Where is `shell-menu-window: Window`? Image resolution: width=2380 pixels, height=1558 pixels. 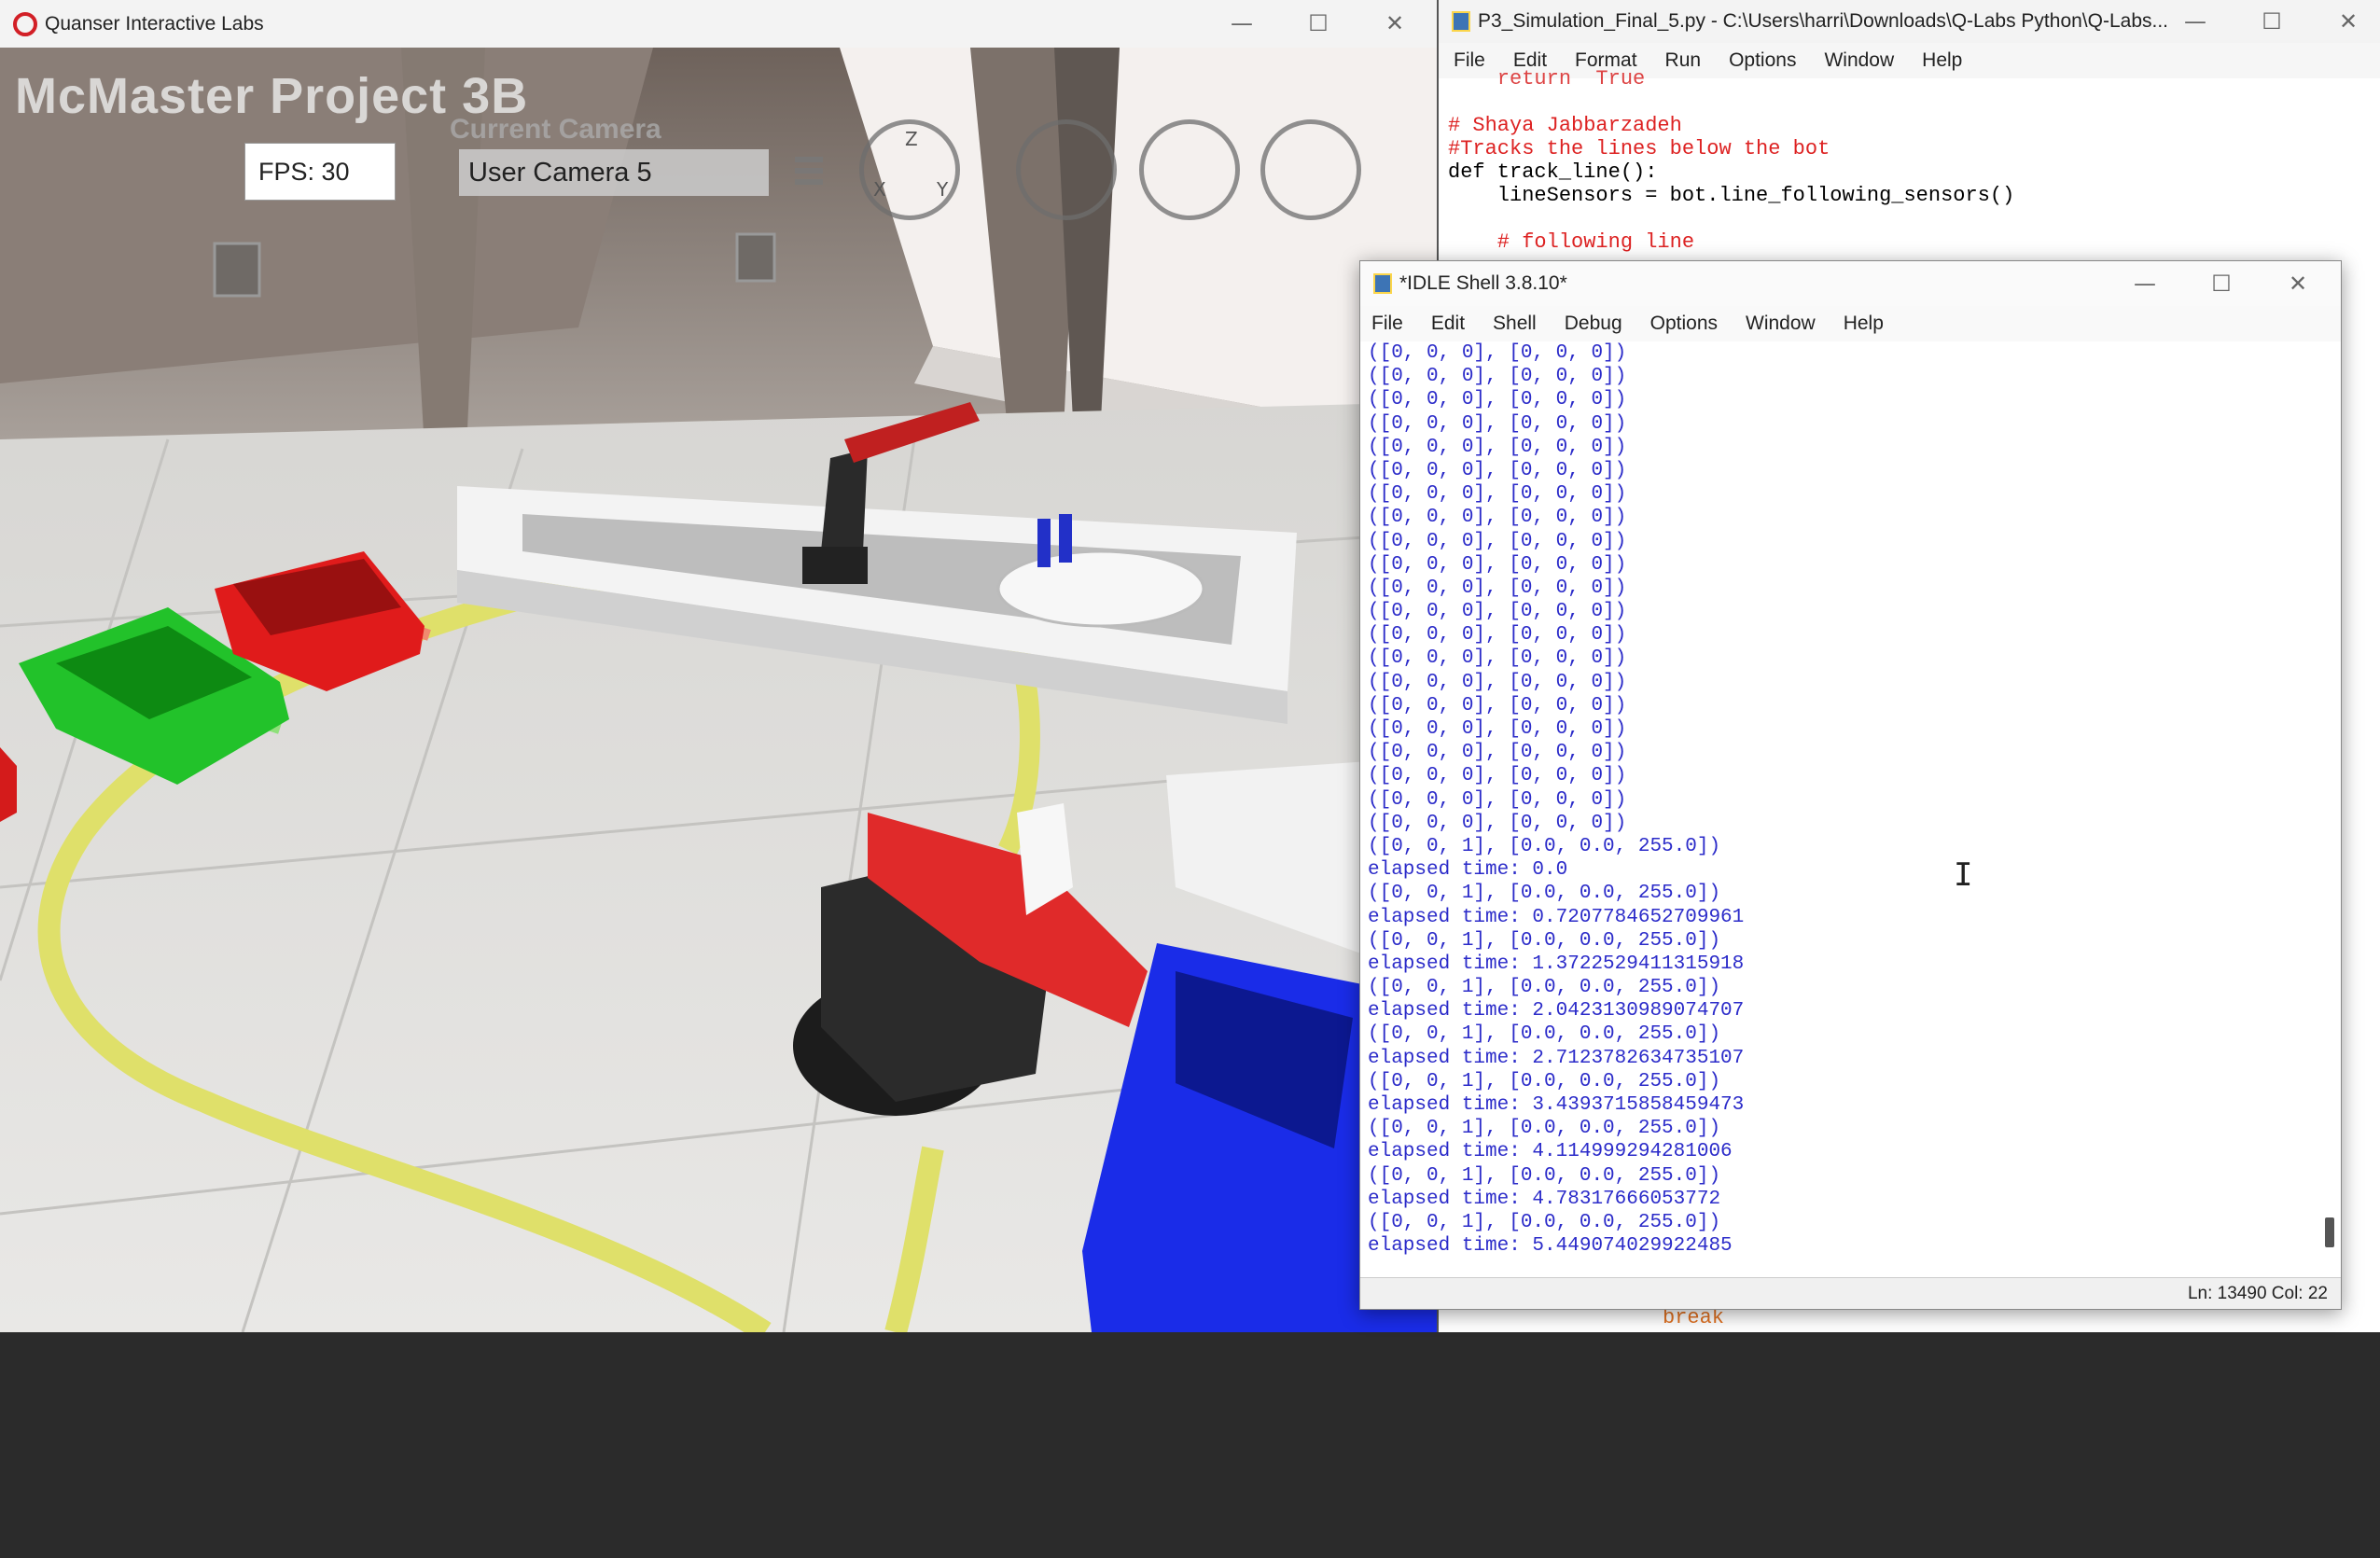
shell-menu-window: Window is located at coordinates (1781, 324).